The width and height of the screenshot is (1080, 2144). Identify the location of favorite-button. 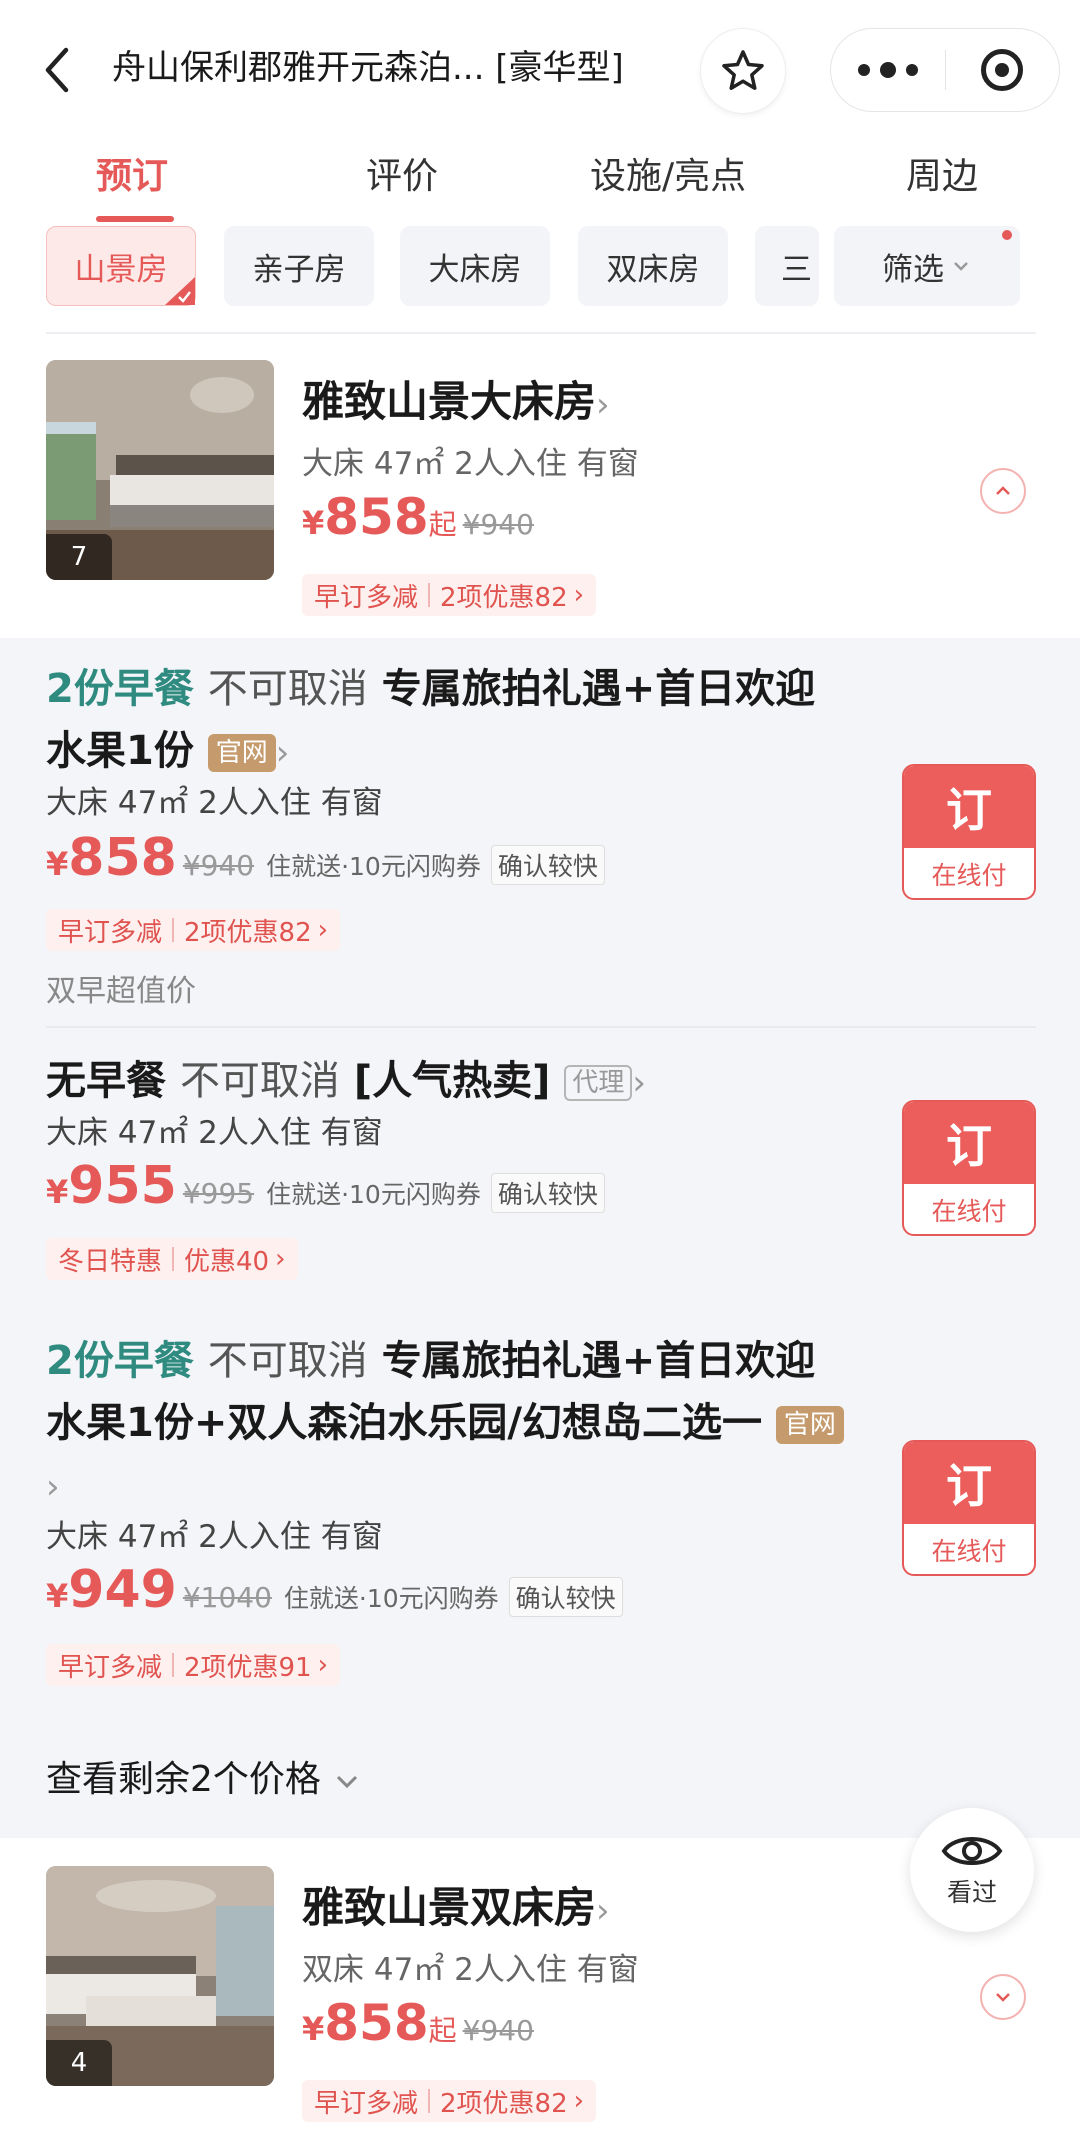
(743, 71).